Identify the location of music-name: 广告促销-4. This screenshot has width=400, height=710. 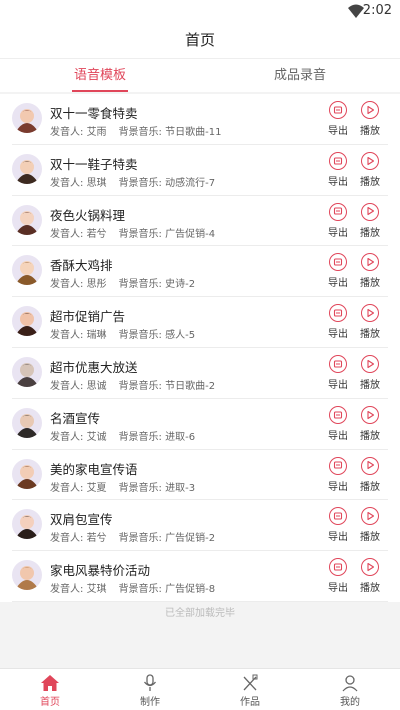
(190, 234).